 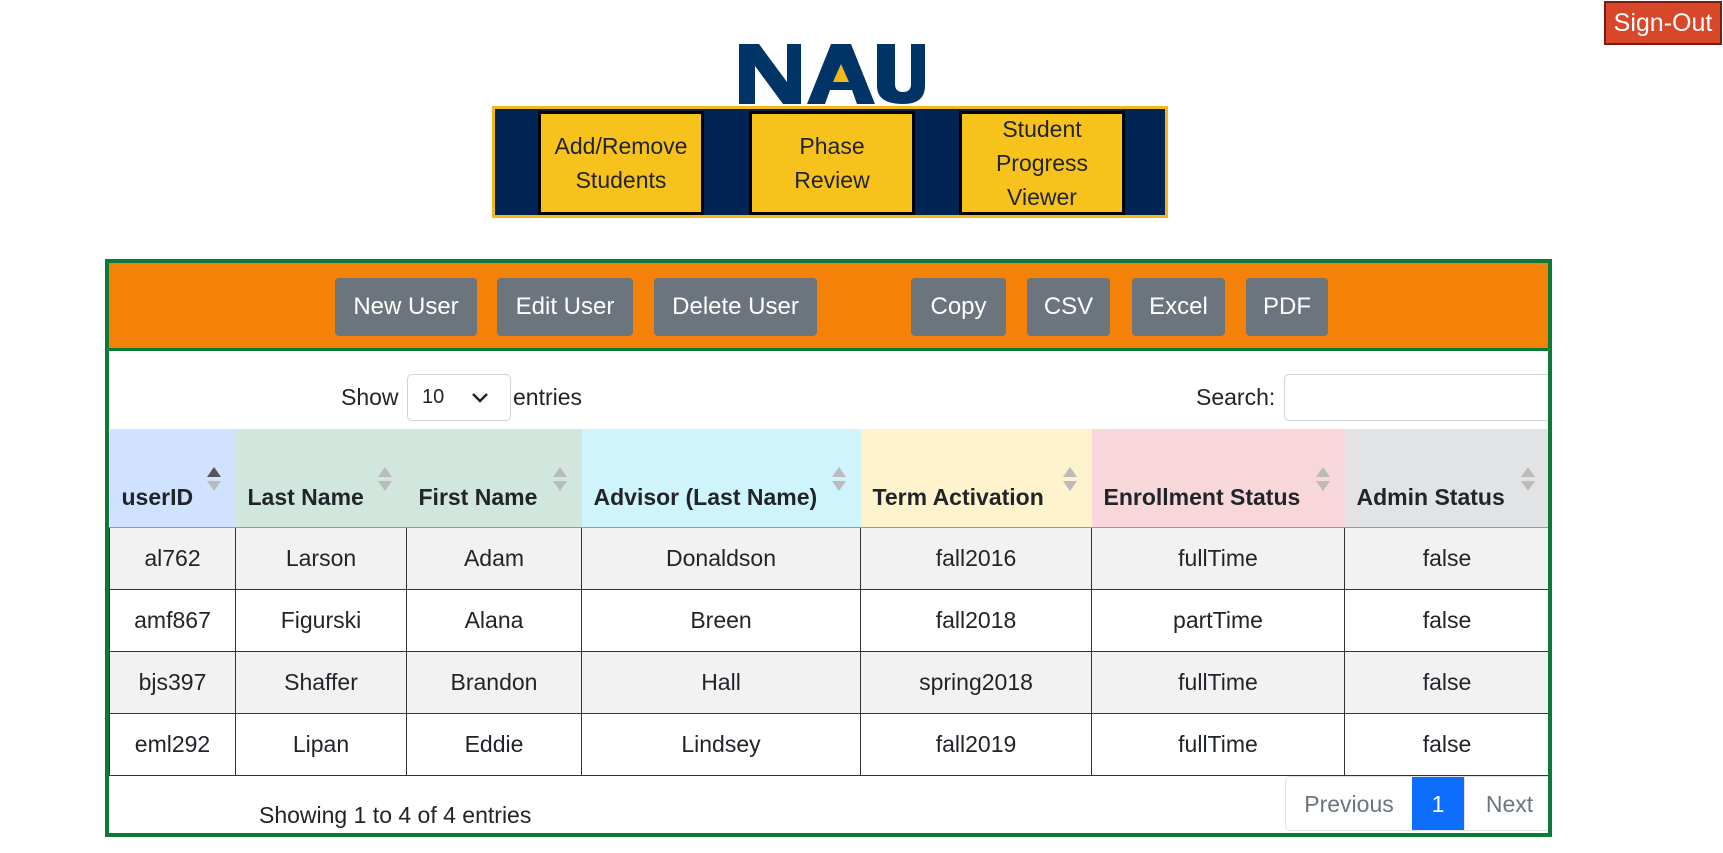 What do you see at coordinates (172, 620) in the screenshot?
I see `table-cell: amf867` at bounding box center [172, 620].